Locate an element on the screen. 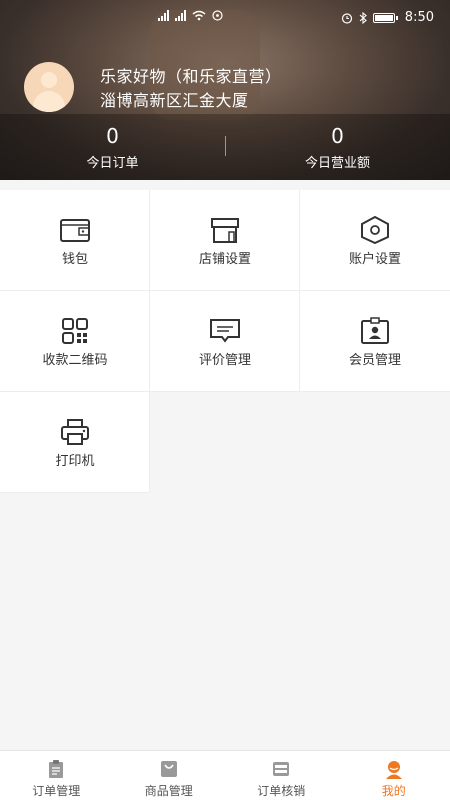 The width and height of the screenshot is (450, 800). bluetooth-icon is located at coordinates (363, 17).